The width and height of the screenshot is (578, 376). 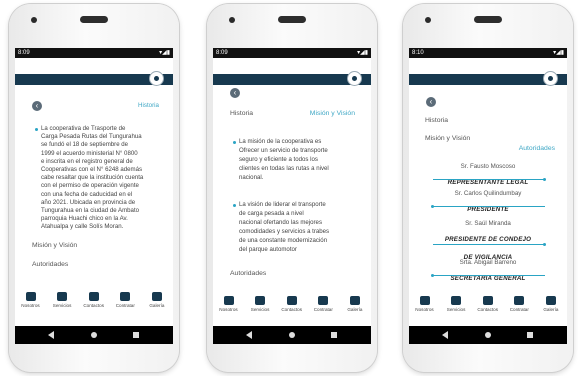 What do you see at coordinates (90, 186) in the screenshot?
I see `paragraph-line: con el permiso de operación vigente` at bounding box center [90, 186].